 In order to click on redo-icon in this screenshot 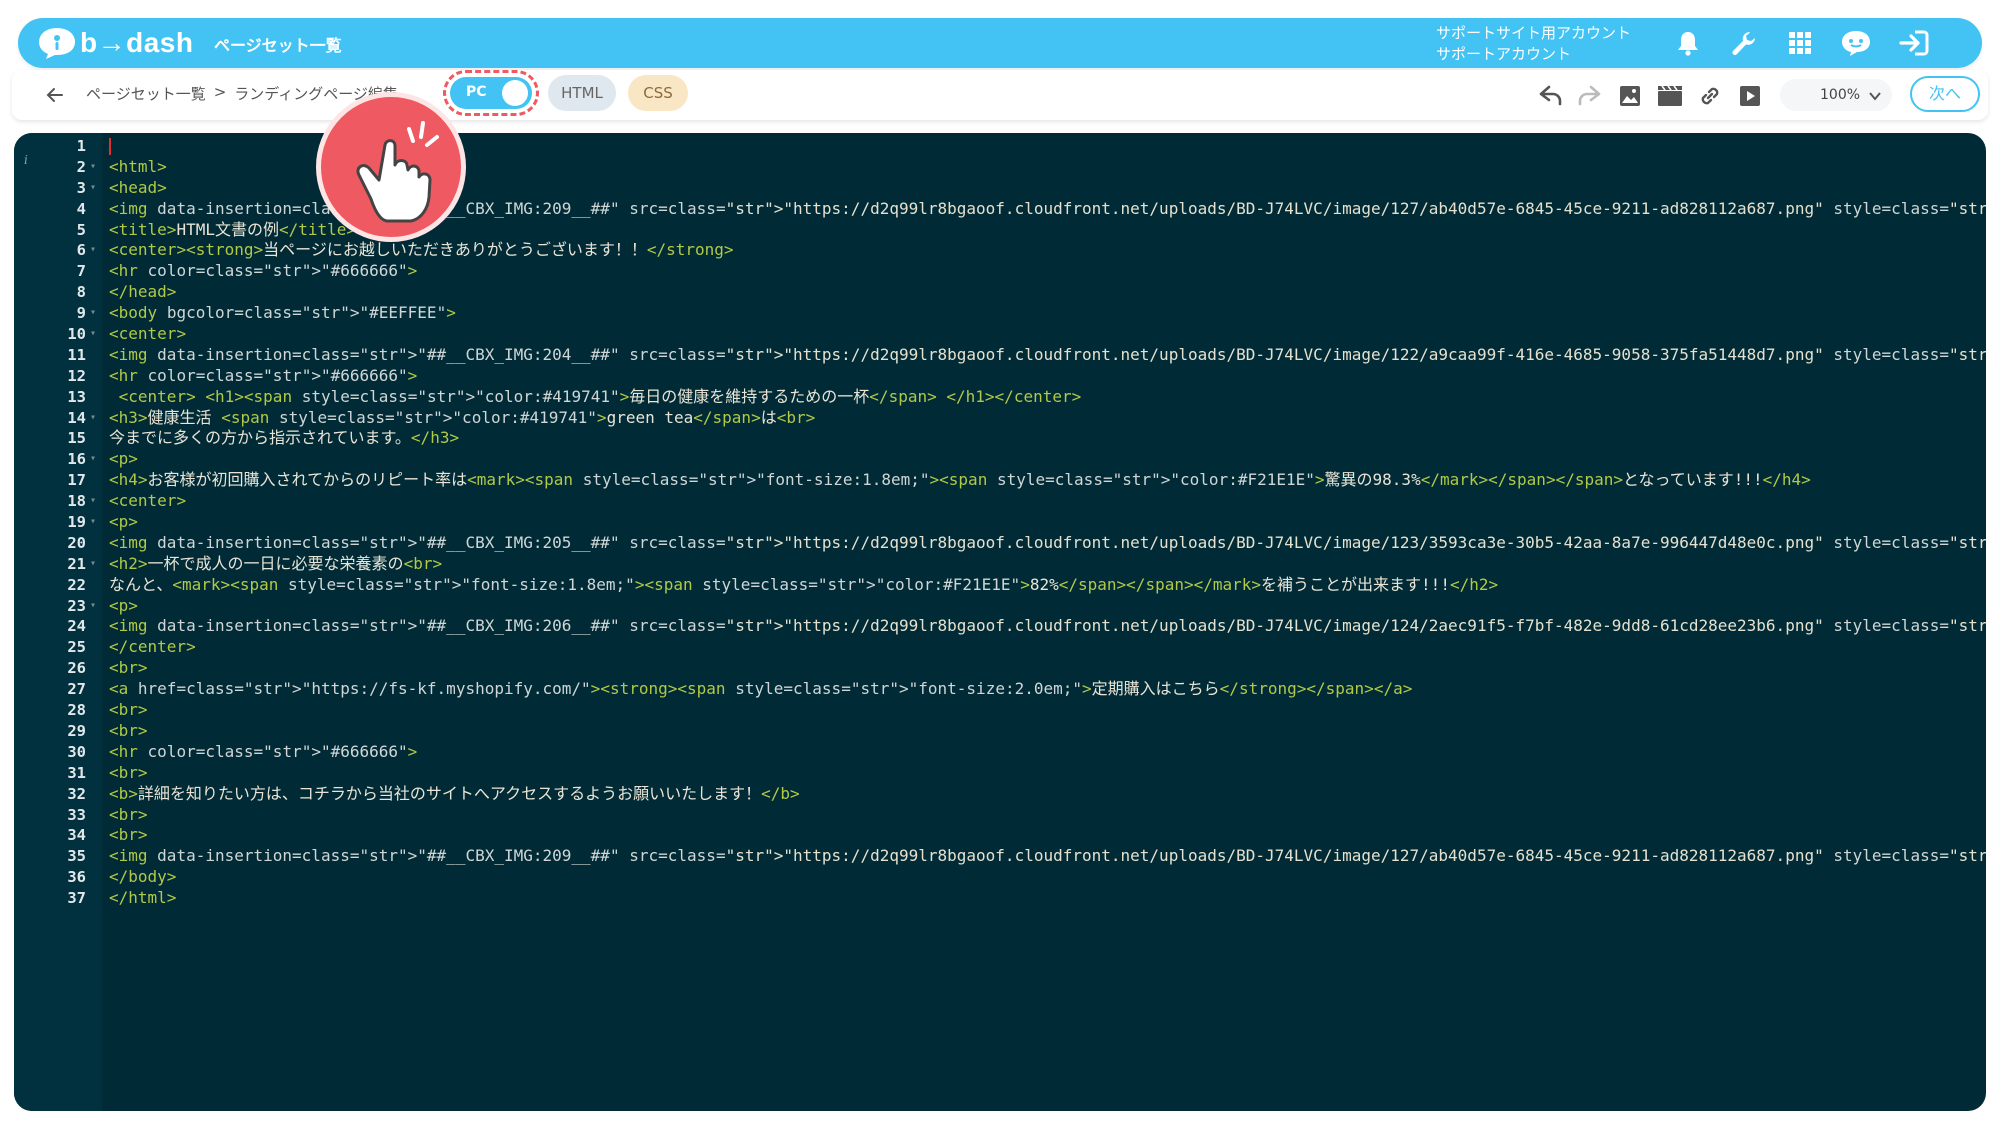, I will do `click(1590, 96)`.